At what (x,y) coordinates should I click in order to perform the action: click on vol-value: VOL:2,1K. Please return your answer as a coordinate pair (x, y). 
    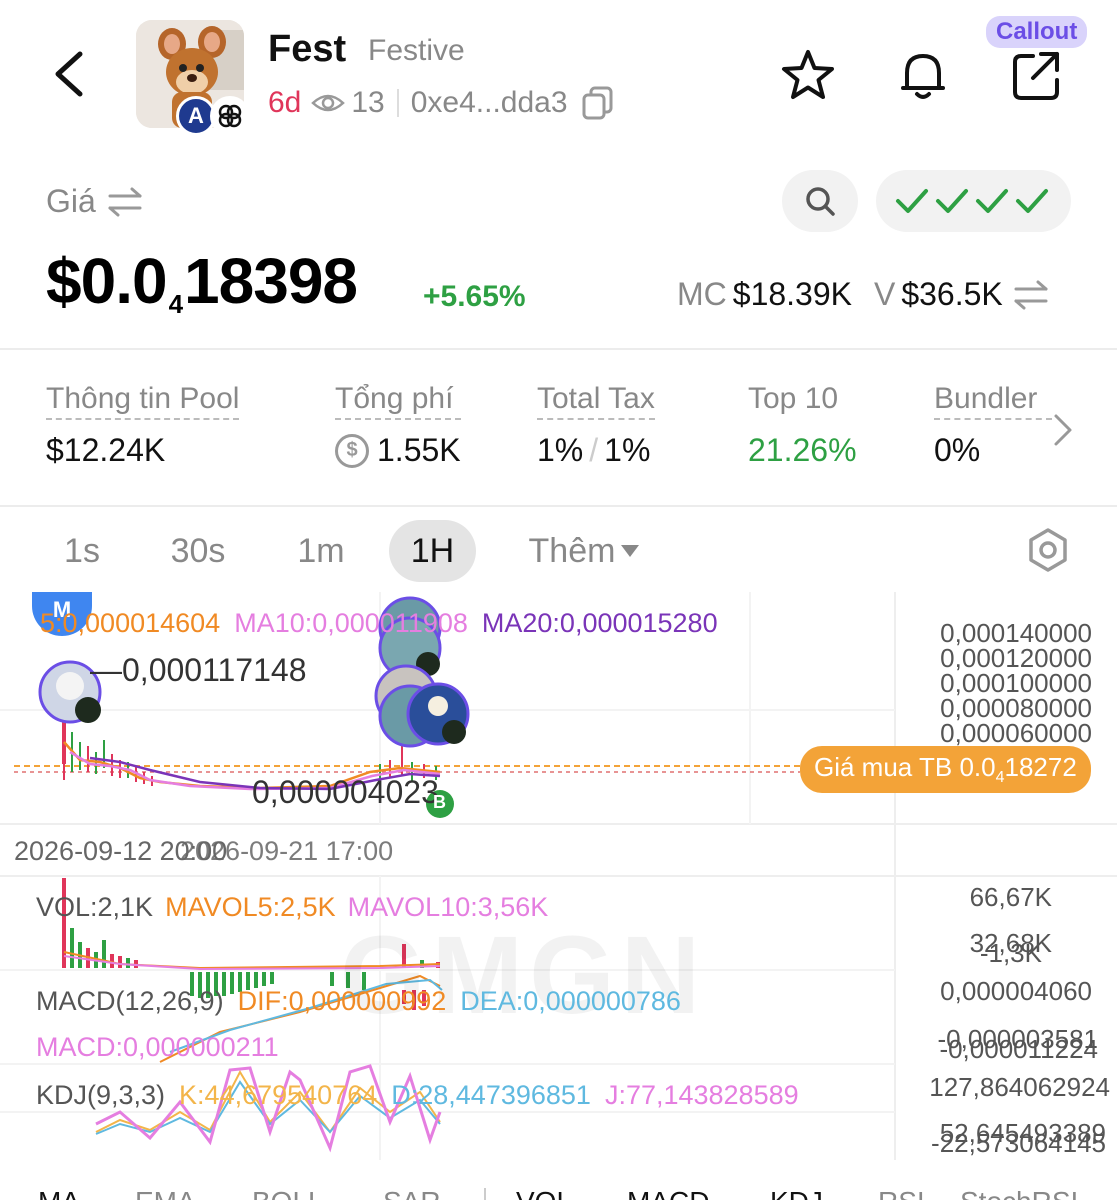
    Looking at the image, I should click on (95, 907).